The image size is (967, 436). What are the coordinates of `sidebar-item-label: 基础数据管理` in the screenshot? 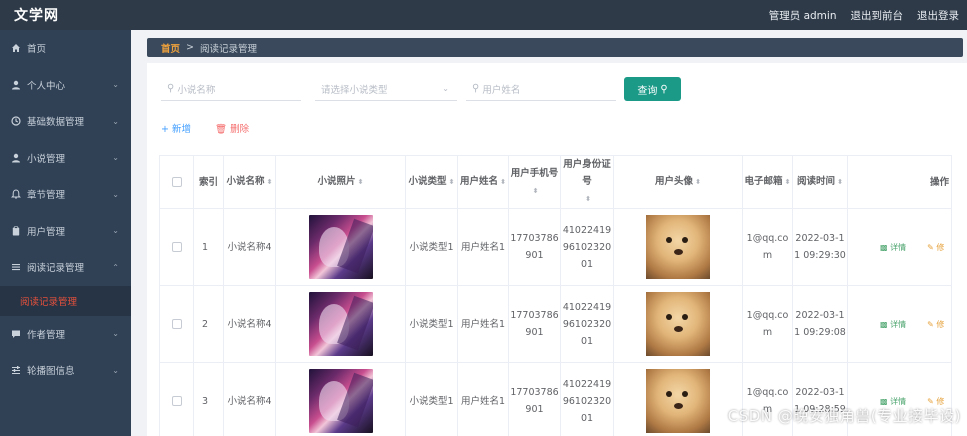 It's located at (56, 123).